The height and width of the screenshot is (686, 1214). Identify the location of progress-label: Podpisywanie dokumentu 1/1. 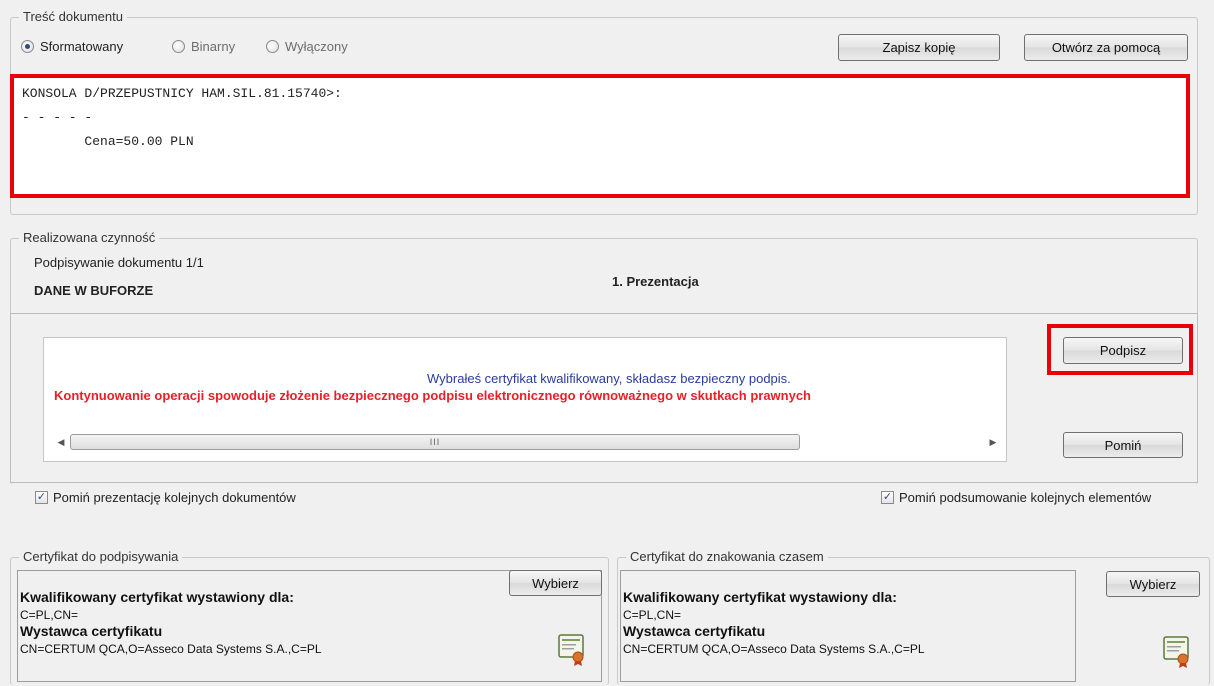
(119, 262).